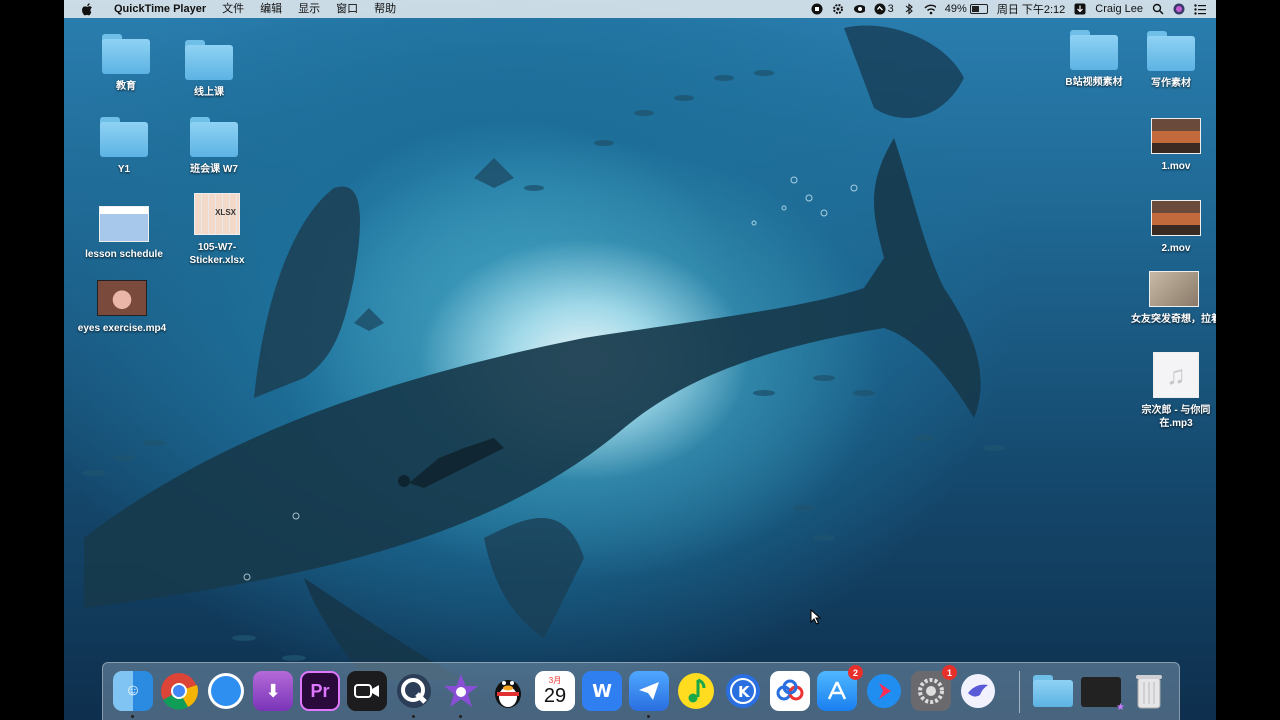 Image resolution: width=1280 pixels, height=720 pixels. What do you see at coordinates (909, 9) in the screenshot?
I see `bluetooth-icon` at bounding box center [909, 9].